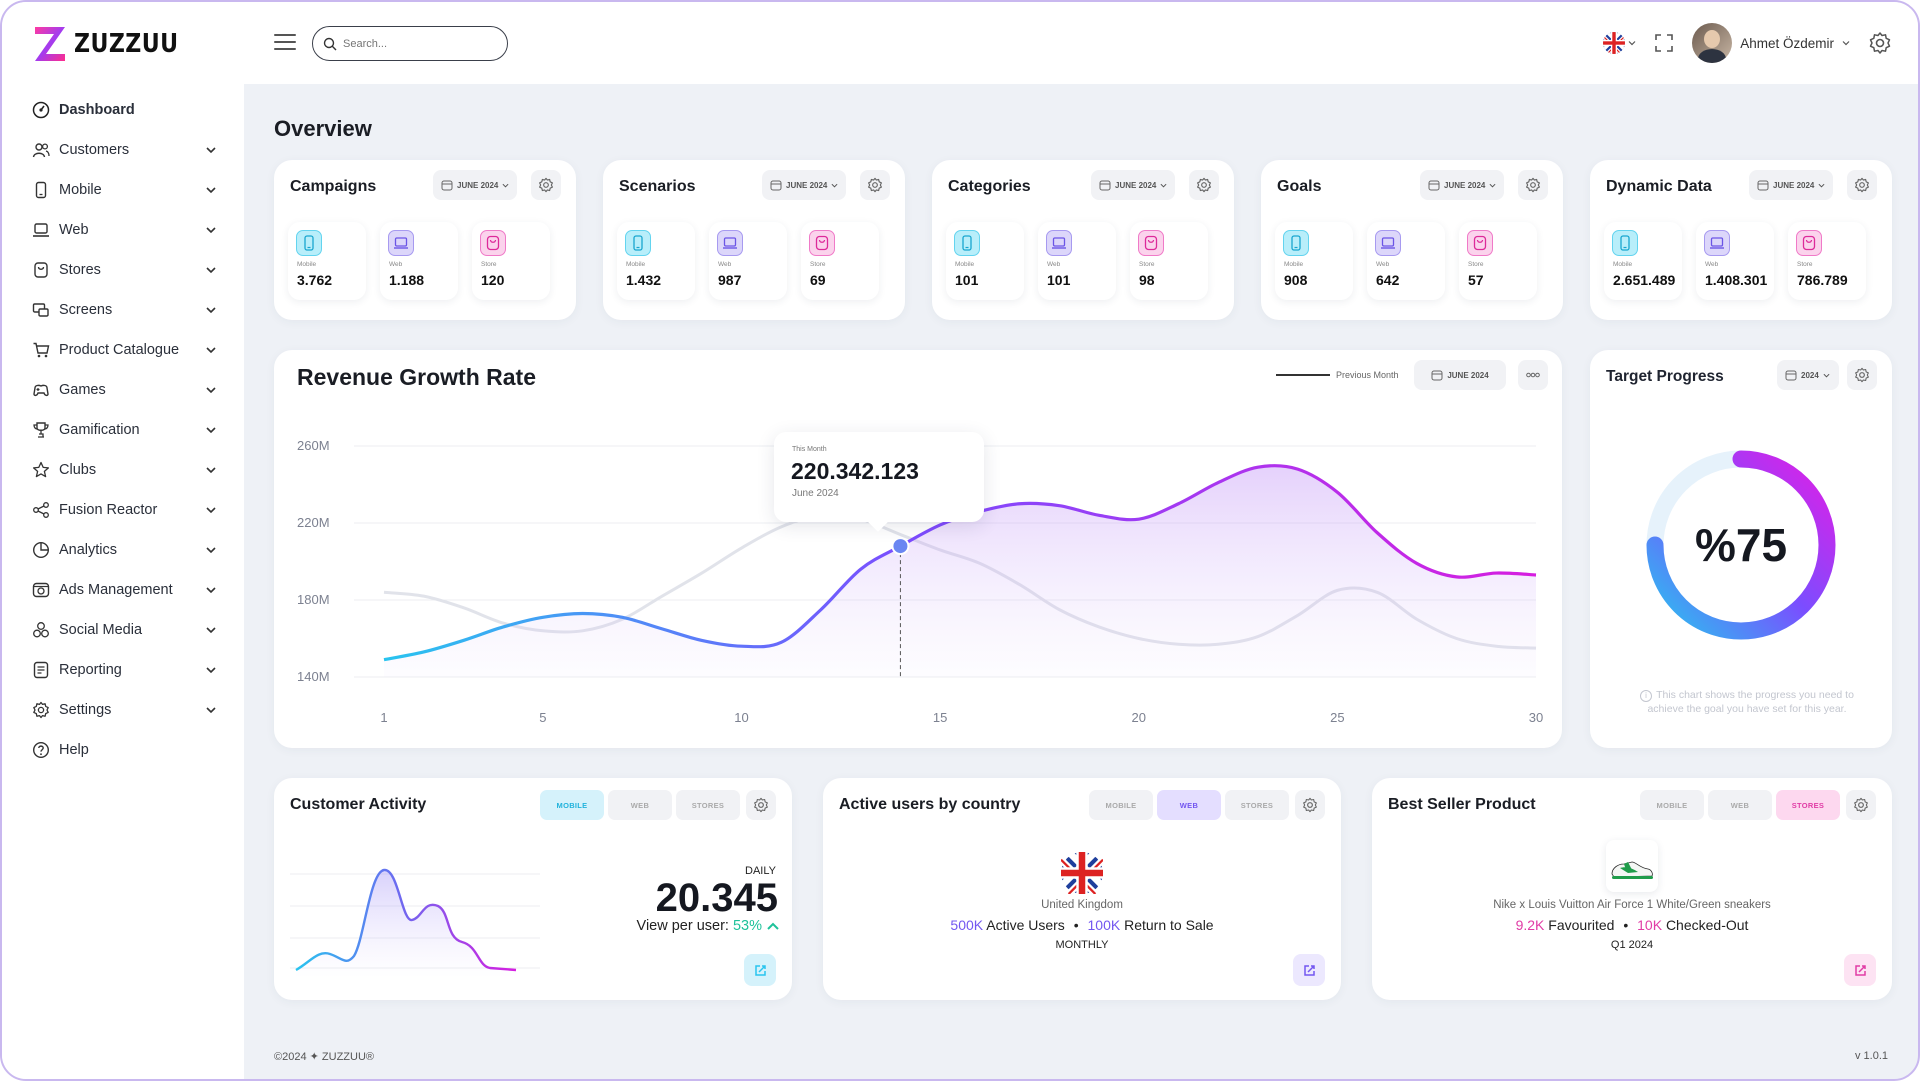  I want to click on sidebar-item-analytics: Analytics, so click(125, 550).